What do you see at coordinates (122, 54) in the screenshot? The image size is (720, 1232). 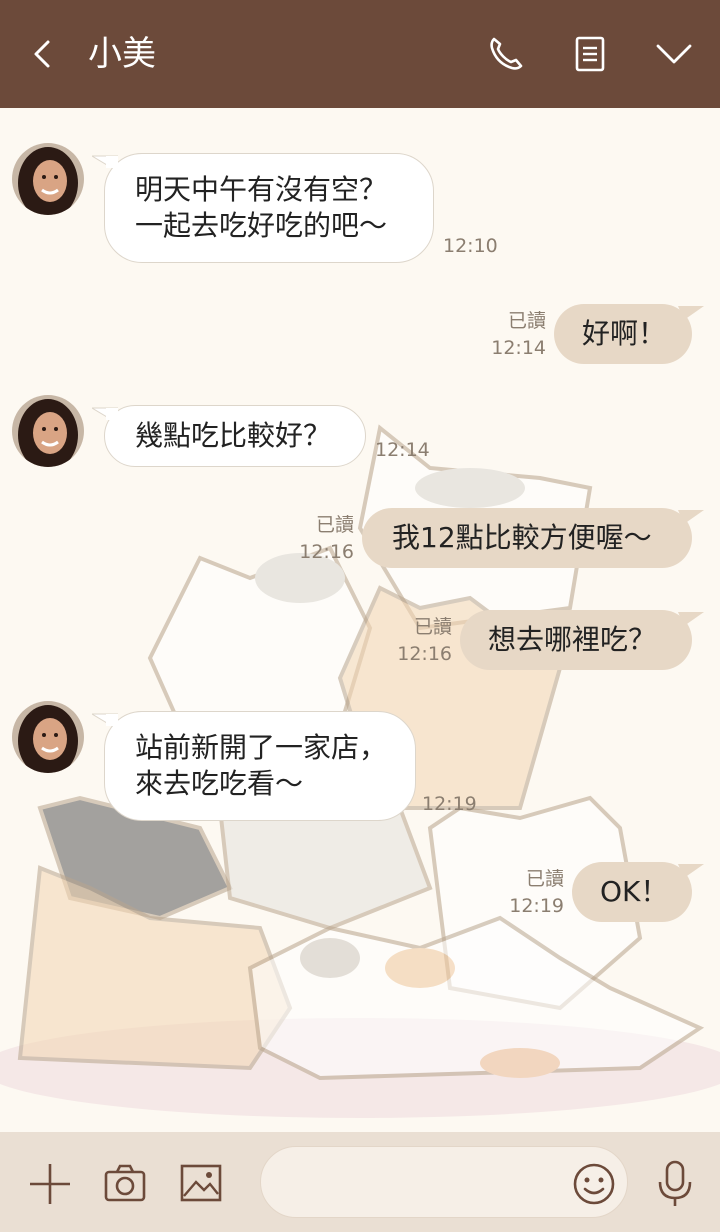 I see `contact-name: 小美` at bounding box center [122, 54].